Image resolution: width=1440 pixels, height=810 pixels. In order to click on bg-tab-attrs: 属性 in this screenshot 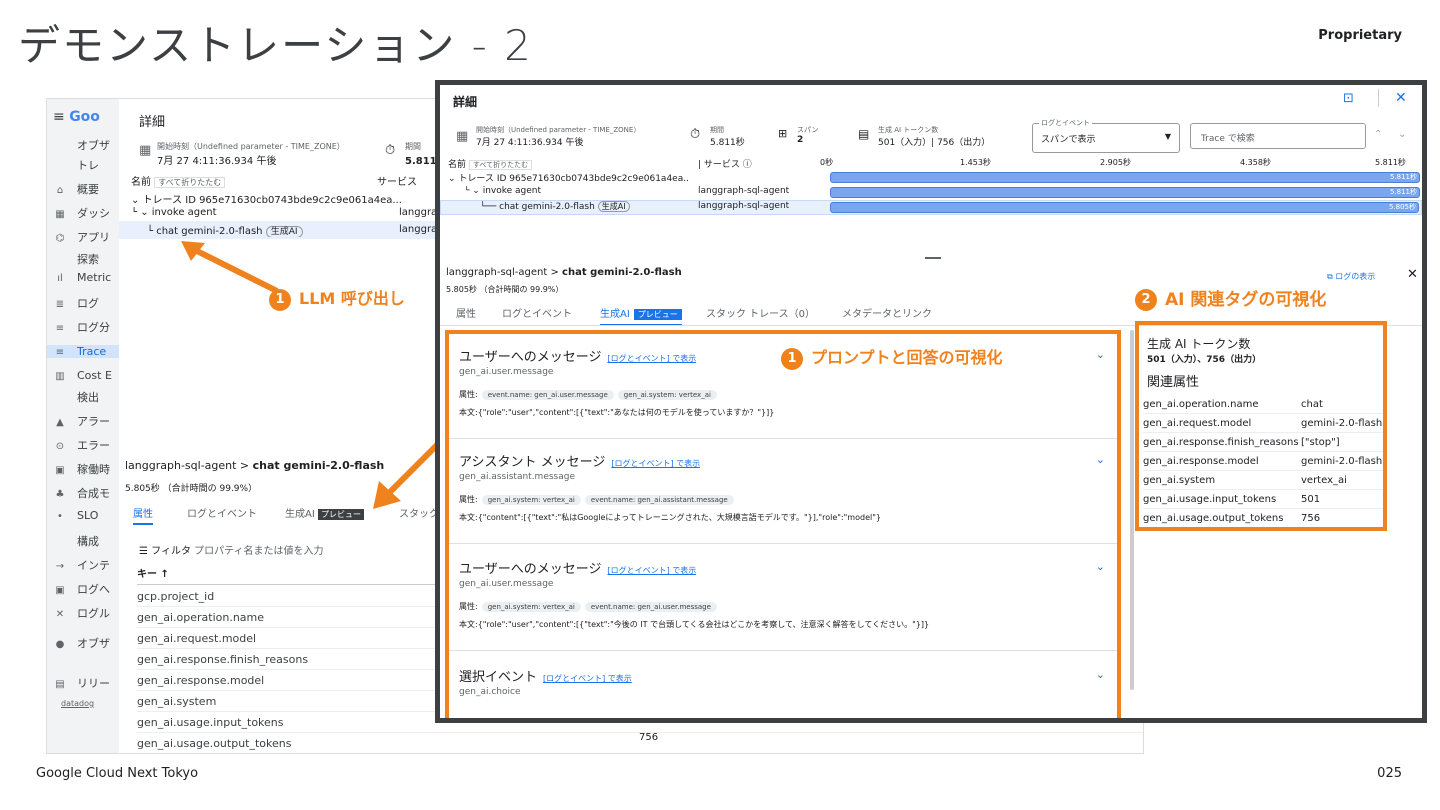, I will do `click(143, 515)`.